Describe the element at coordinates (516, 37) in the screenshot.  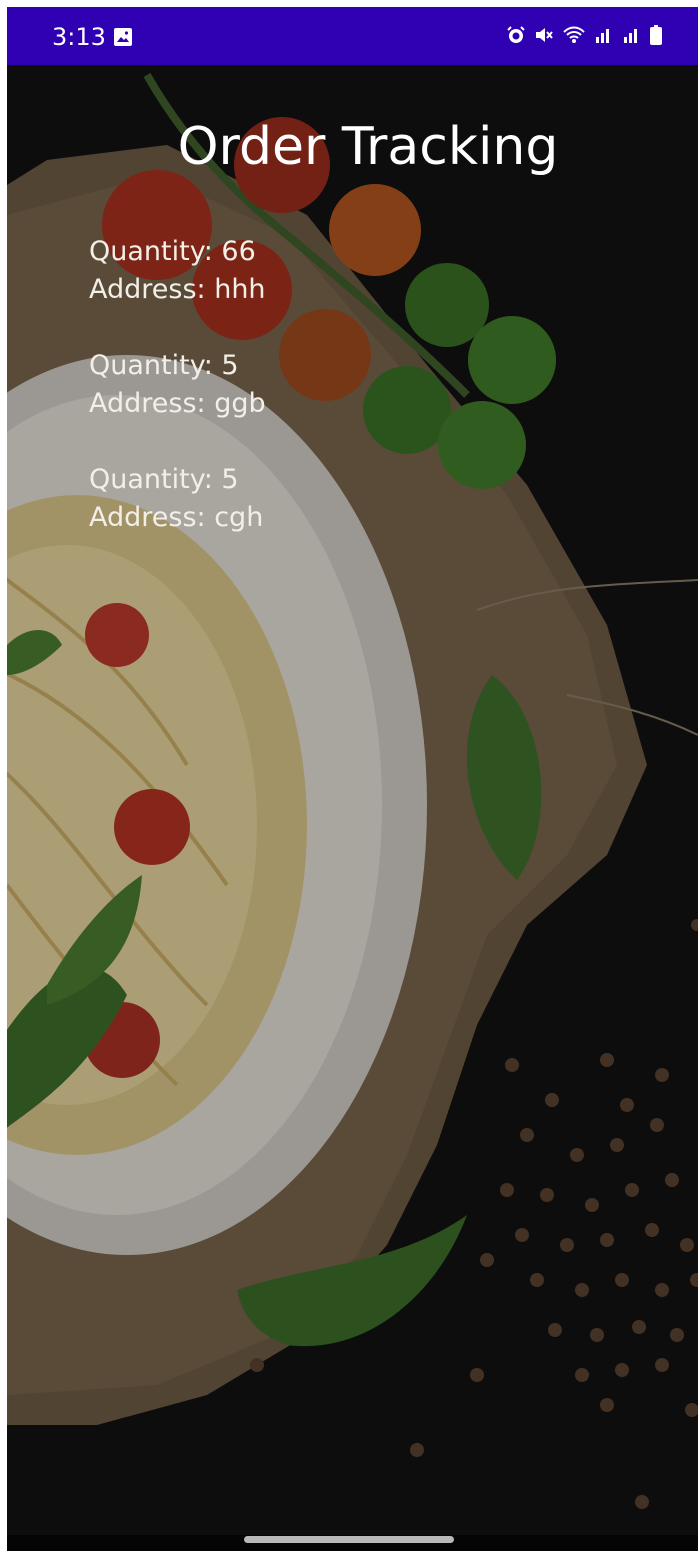
I see `alarm-icon` at that location.